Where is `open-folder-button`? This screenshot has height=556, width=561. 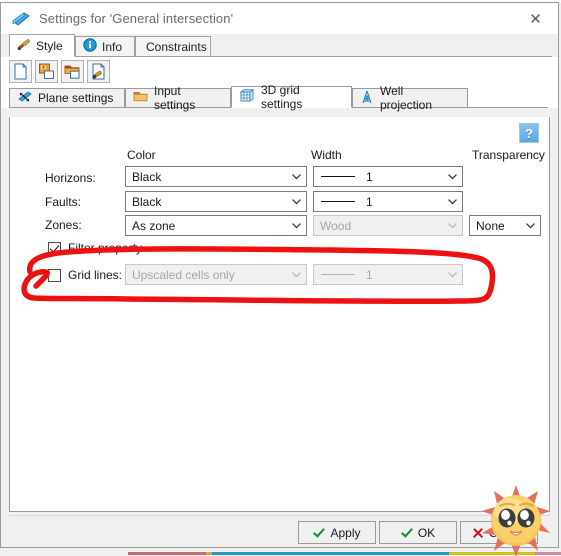
open-folder-button is located at coordinates (72, 71).